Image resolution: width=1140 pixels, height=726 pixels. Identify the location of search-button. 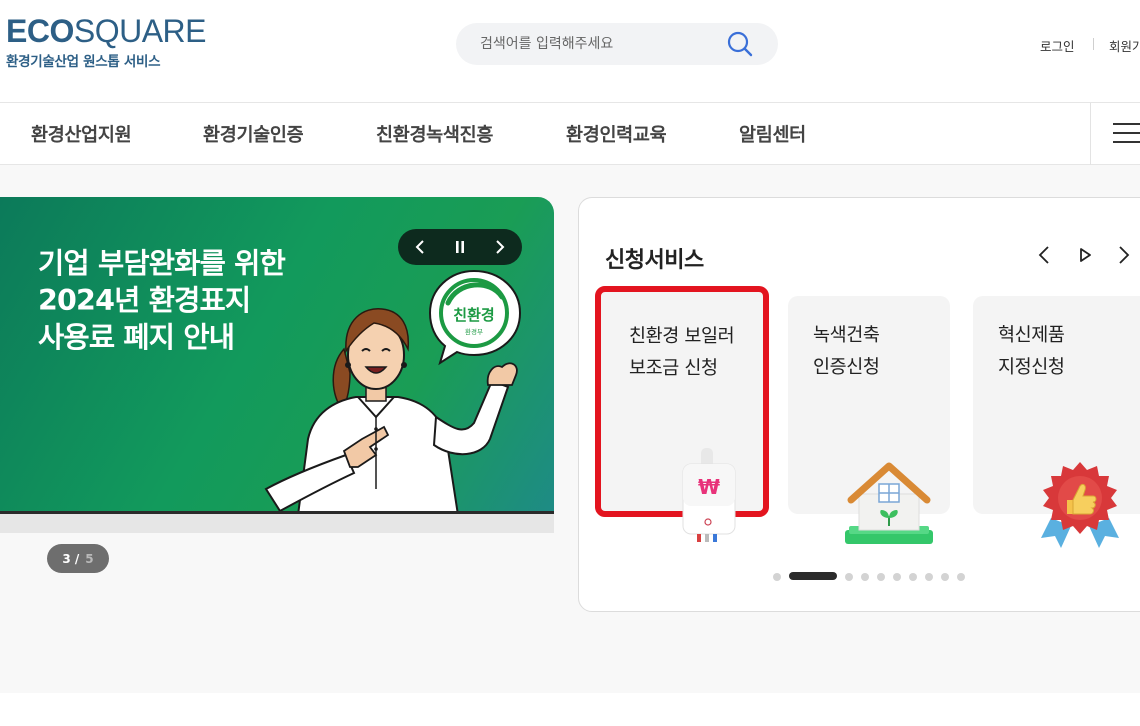
(740, 44).